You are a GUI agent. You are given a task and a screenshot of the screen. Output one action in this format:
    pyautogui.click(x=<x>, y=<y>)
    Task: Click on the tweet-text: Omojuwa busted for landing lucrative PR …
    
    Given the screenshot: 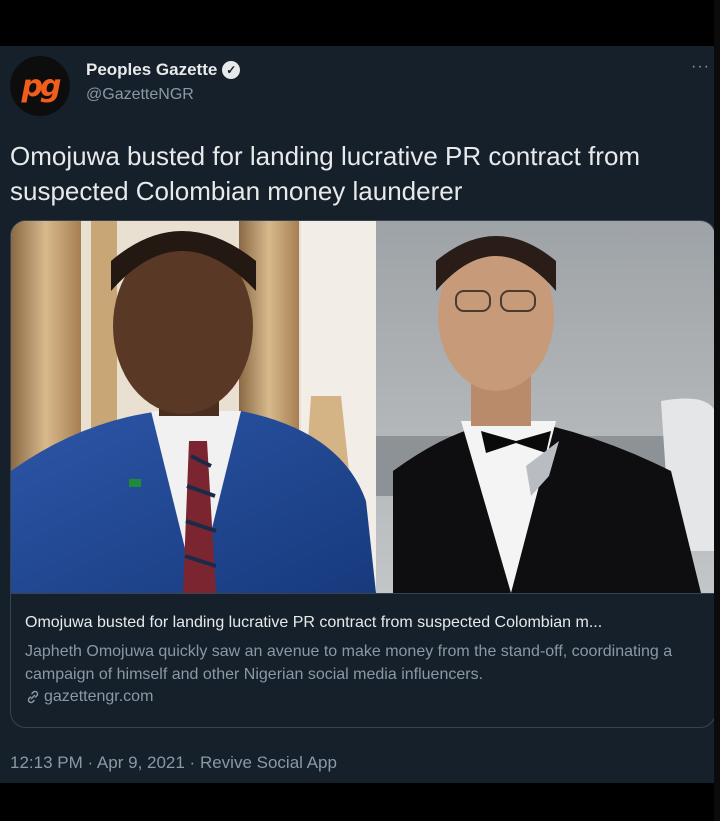 What is the action you would take?
    pyautogui.click(x=325, y=173)
    